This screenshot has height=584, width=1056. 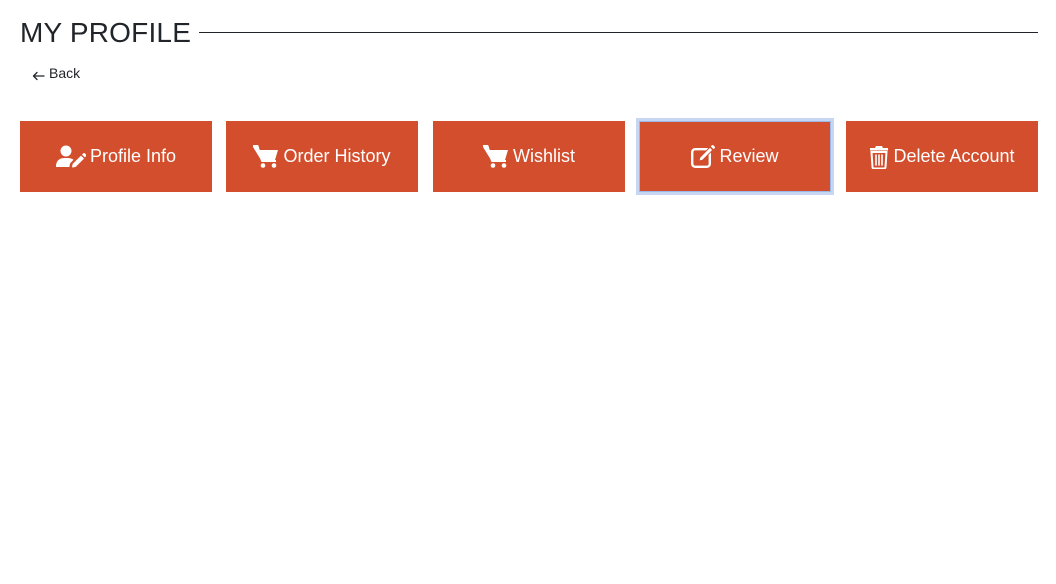 I want to click on back-label: Back, so click(x=65, y=73).